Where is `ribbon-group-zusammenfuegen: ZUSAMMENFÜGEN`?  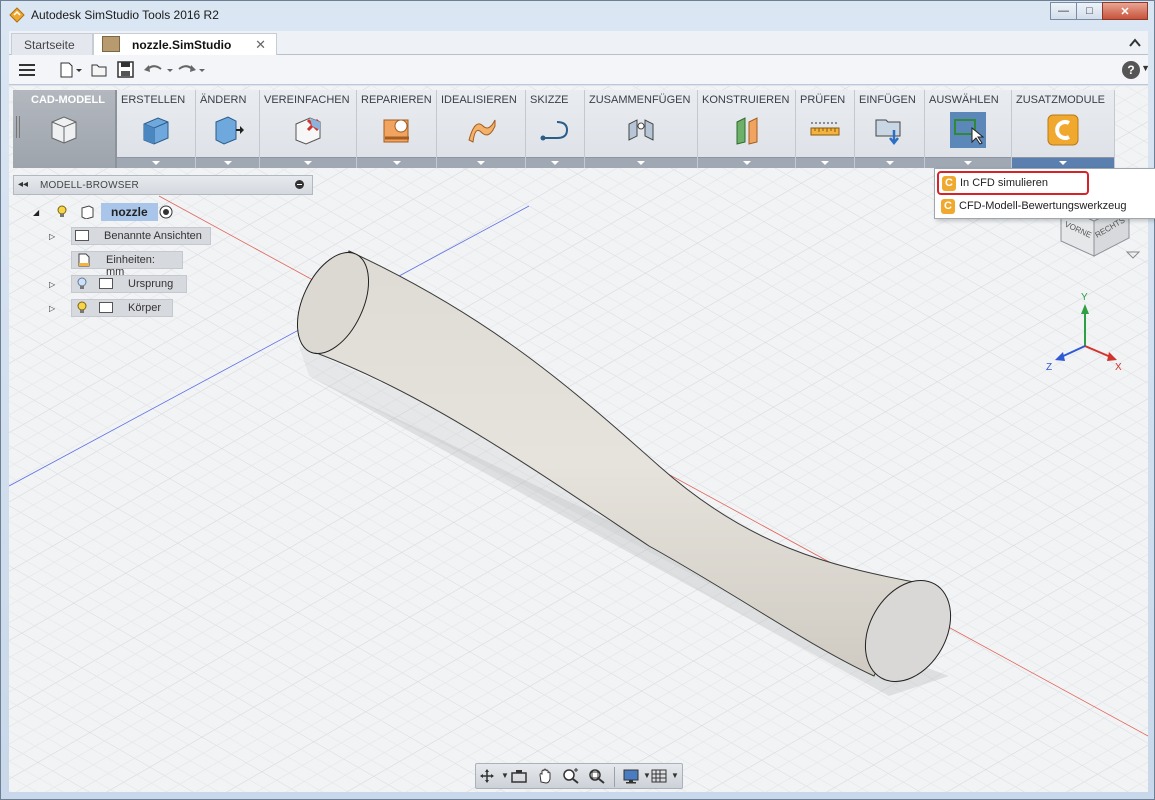 ribbon-group-zusammenfuegen: ZUSAMMENFÜGEN is located at coordinates (641, 129).